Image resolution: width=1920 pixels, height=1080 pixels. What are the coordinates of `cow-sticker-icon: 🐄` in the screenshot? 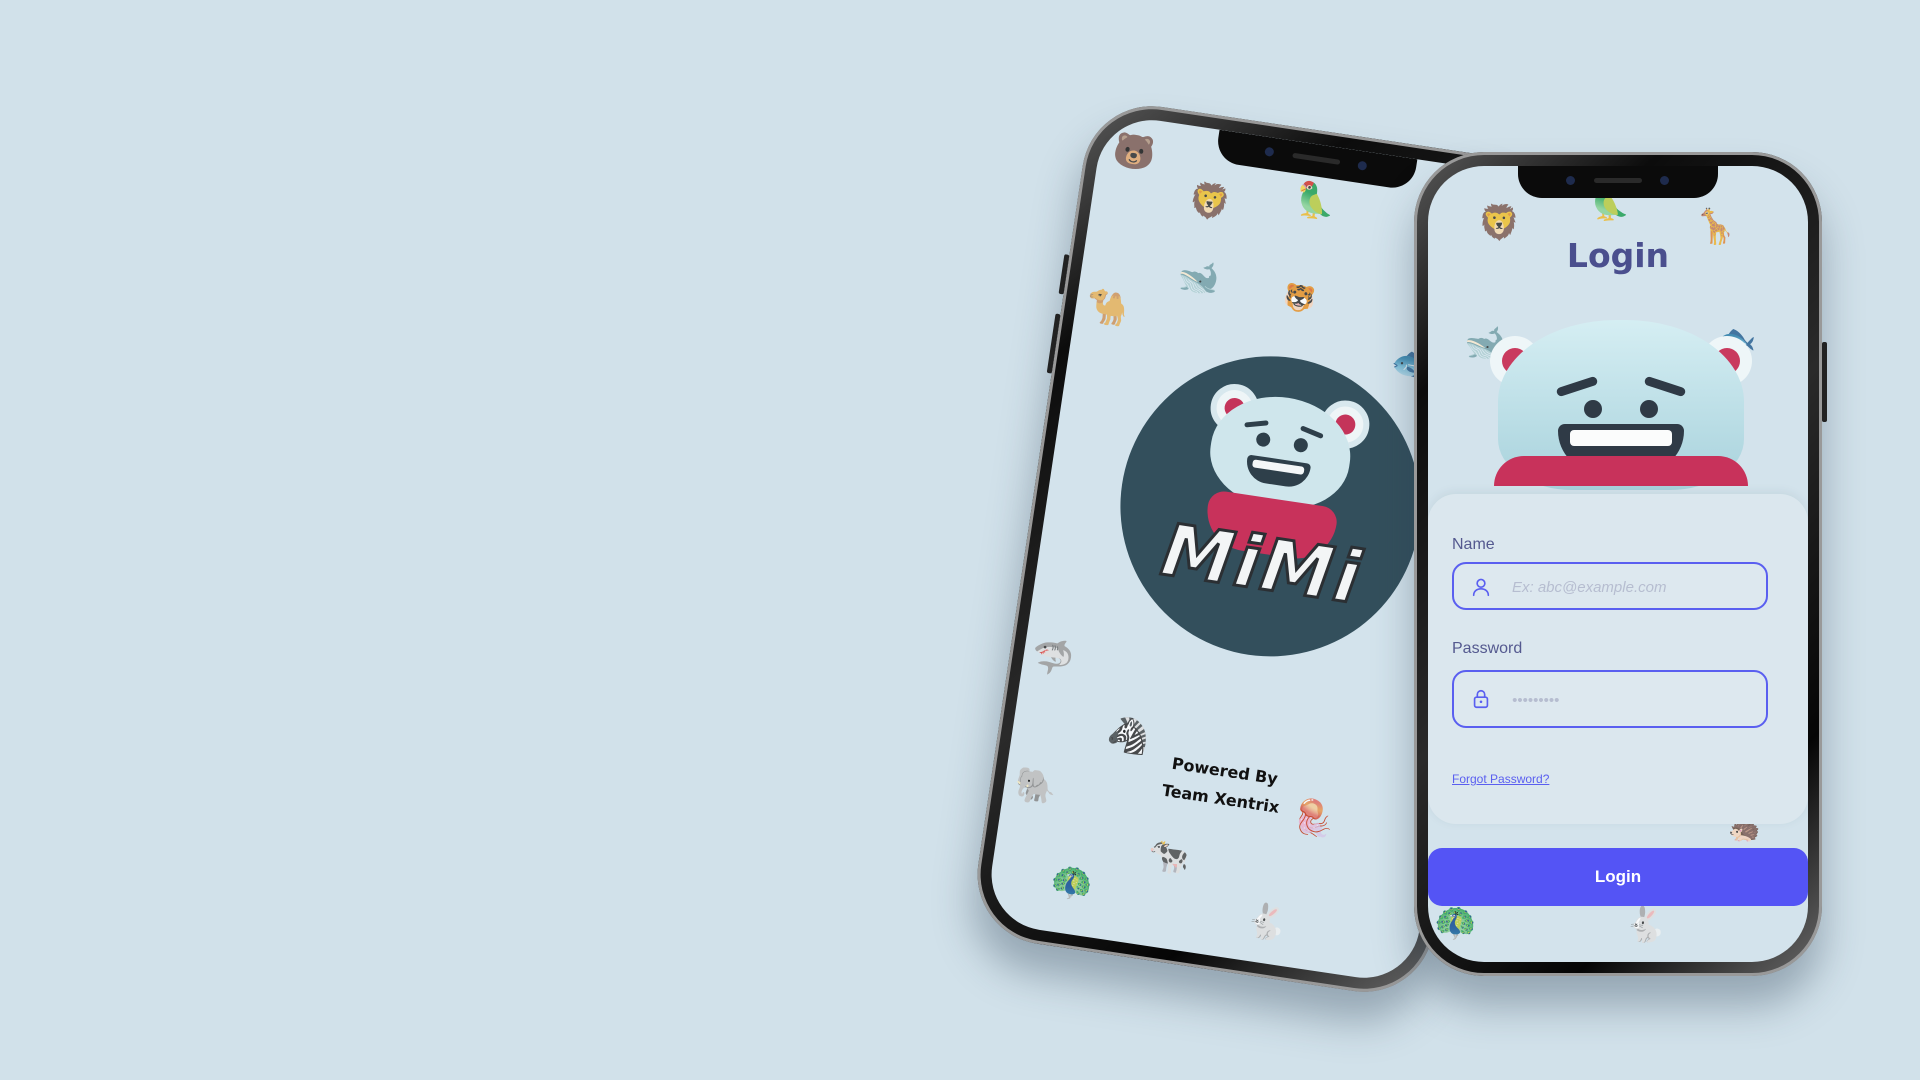 It's located at (1168, 857).